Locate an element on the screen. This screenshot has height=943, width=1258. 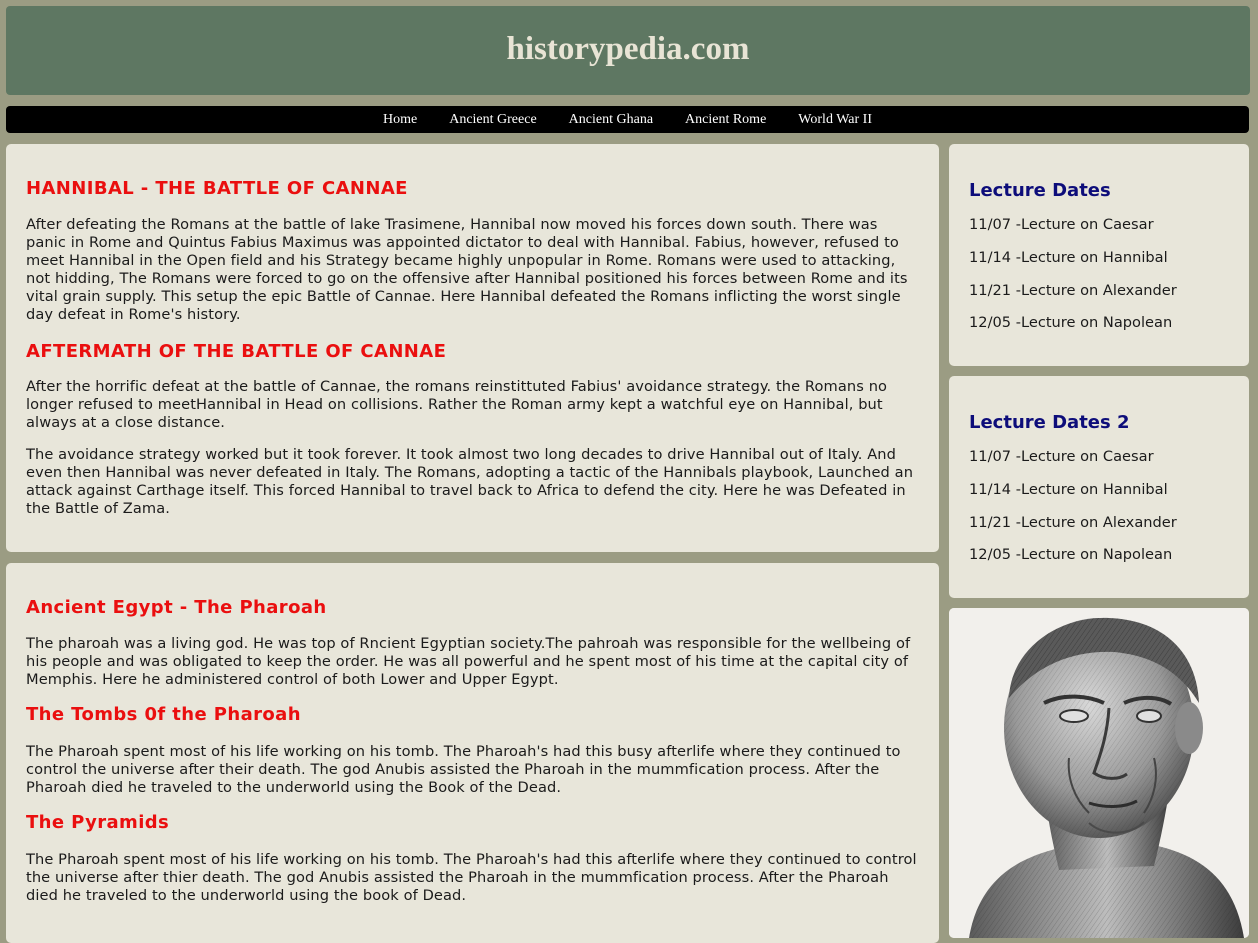
nav-ancient-greece: Ancient Greece is located at coordinates (492, 120).